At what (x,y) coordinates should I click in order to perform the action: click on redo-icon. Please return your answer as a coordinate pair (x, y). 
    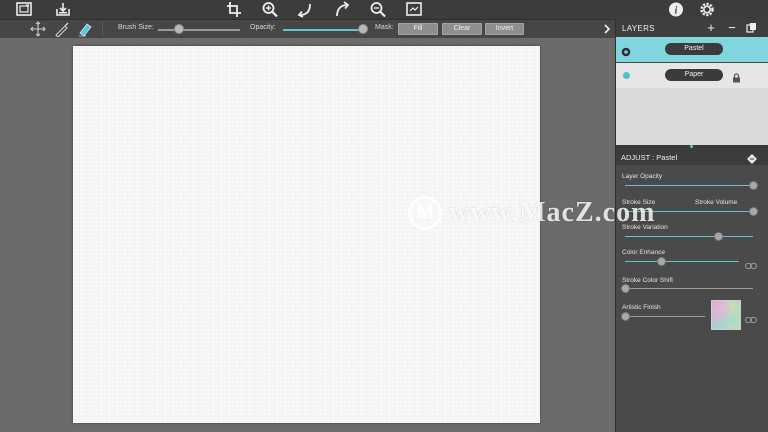
    Looking at the image, I should click on (342, 9).